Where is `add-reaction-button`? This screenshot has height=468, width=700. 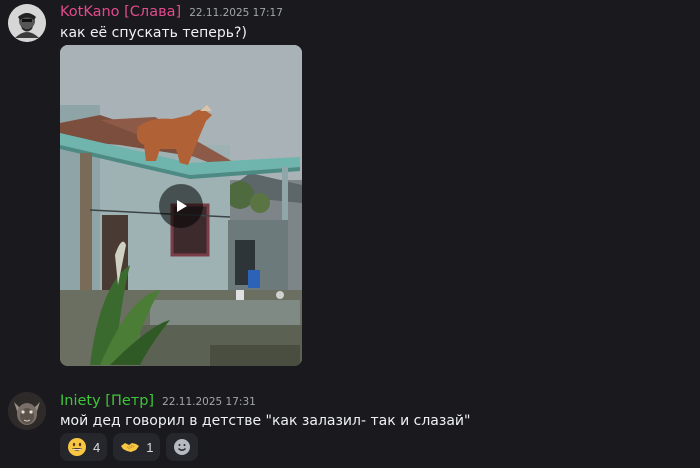
add-reaction-button is located at coordinates (182, 447).